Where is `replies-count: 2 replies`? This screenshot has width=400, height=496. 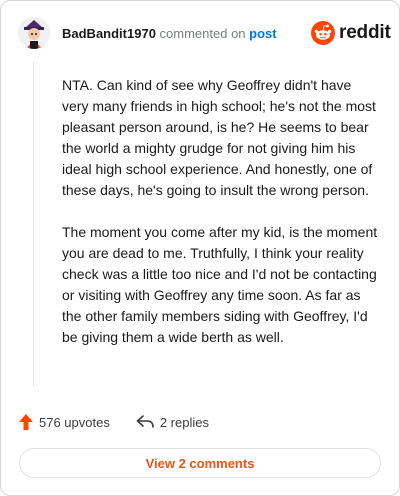 replies-count: 2 replies is located at coordinates (184, 422).